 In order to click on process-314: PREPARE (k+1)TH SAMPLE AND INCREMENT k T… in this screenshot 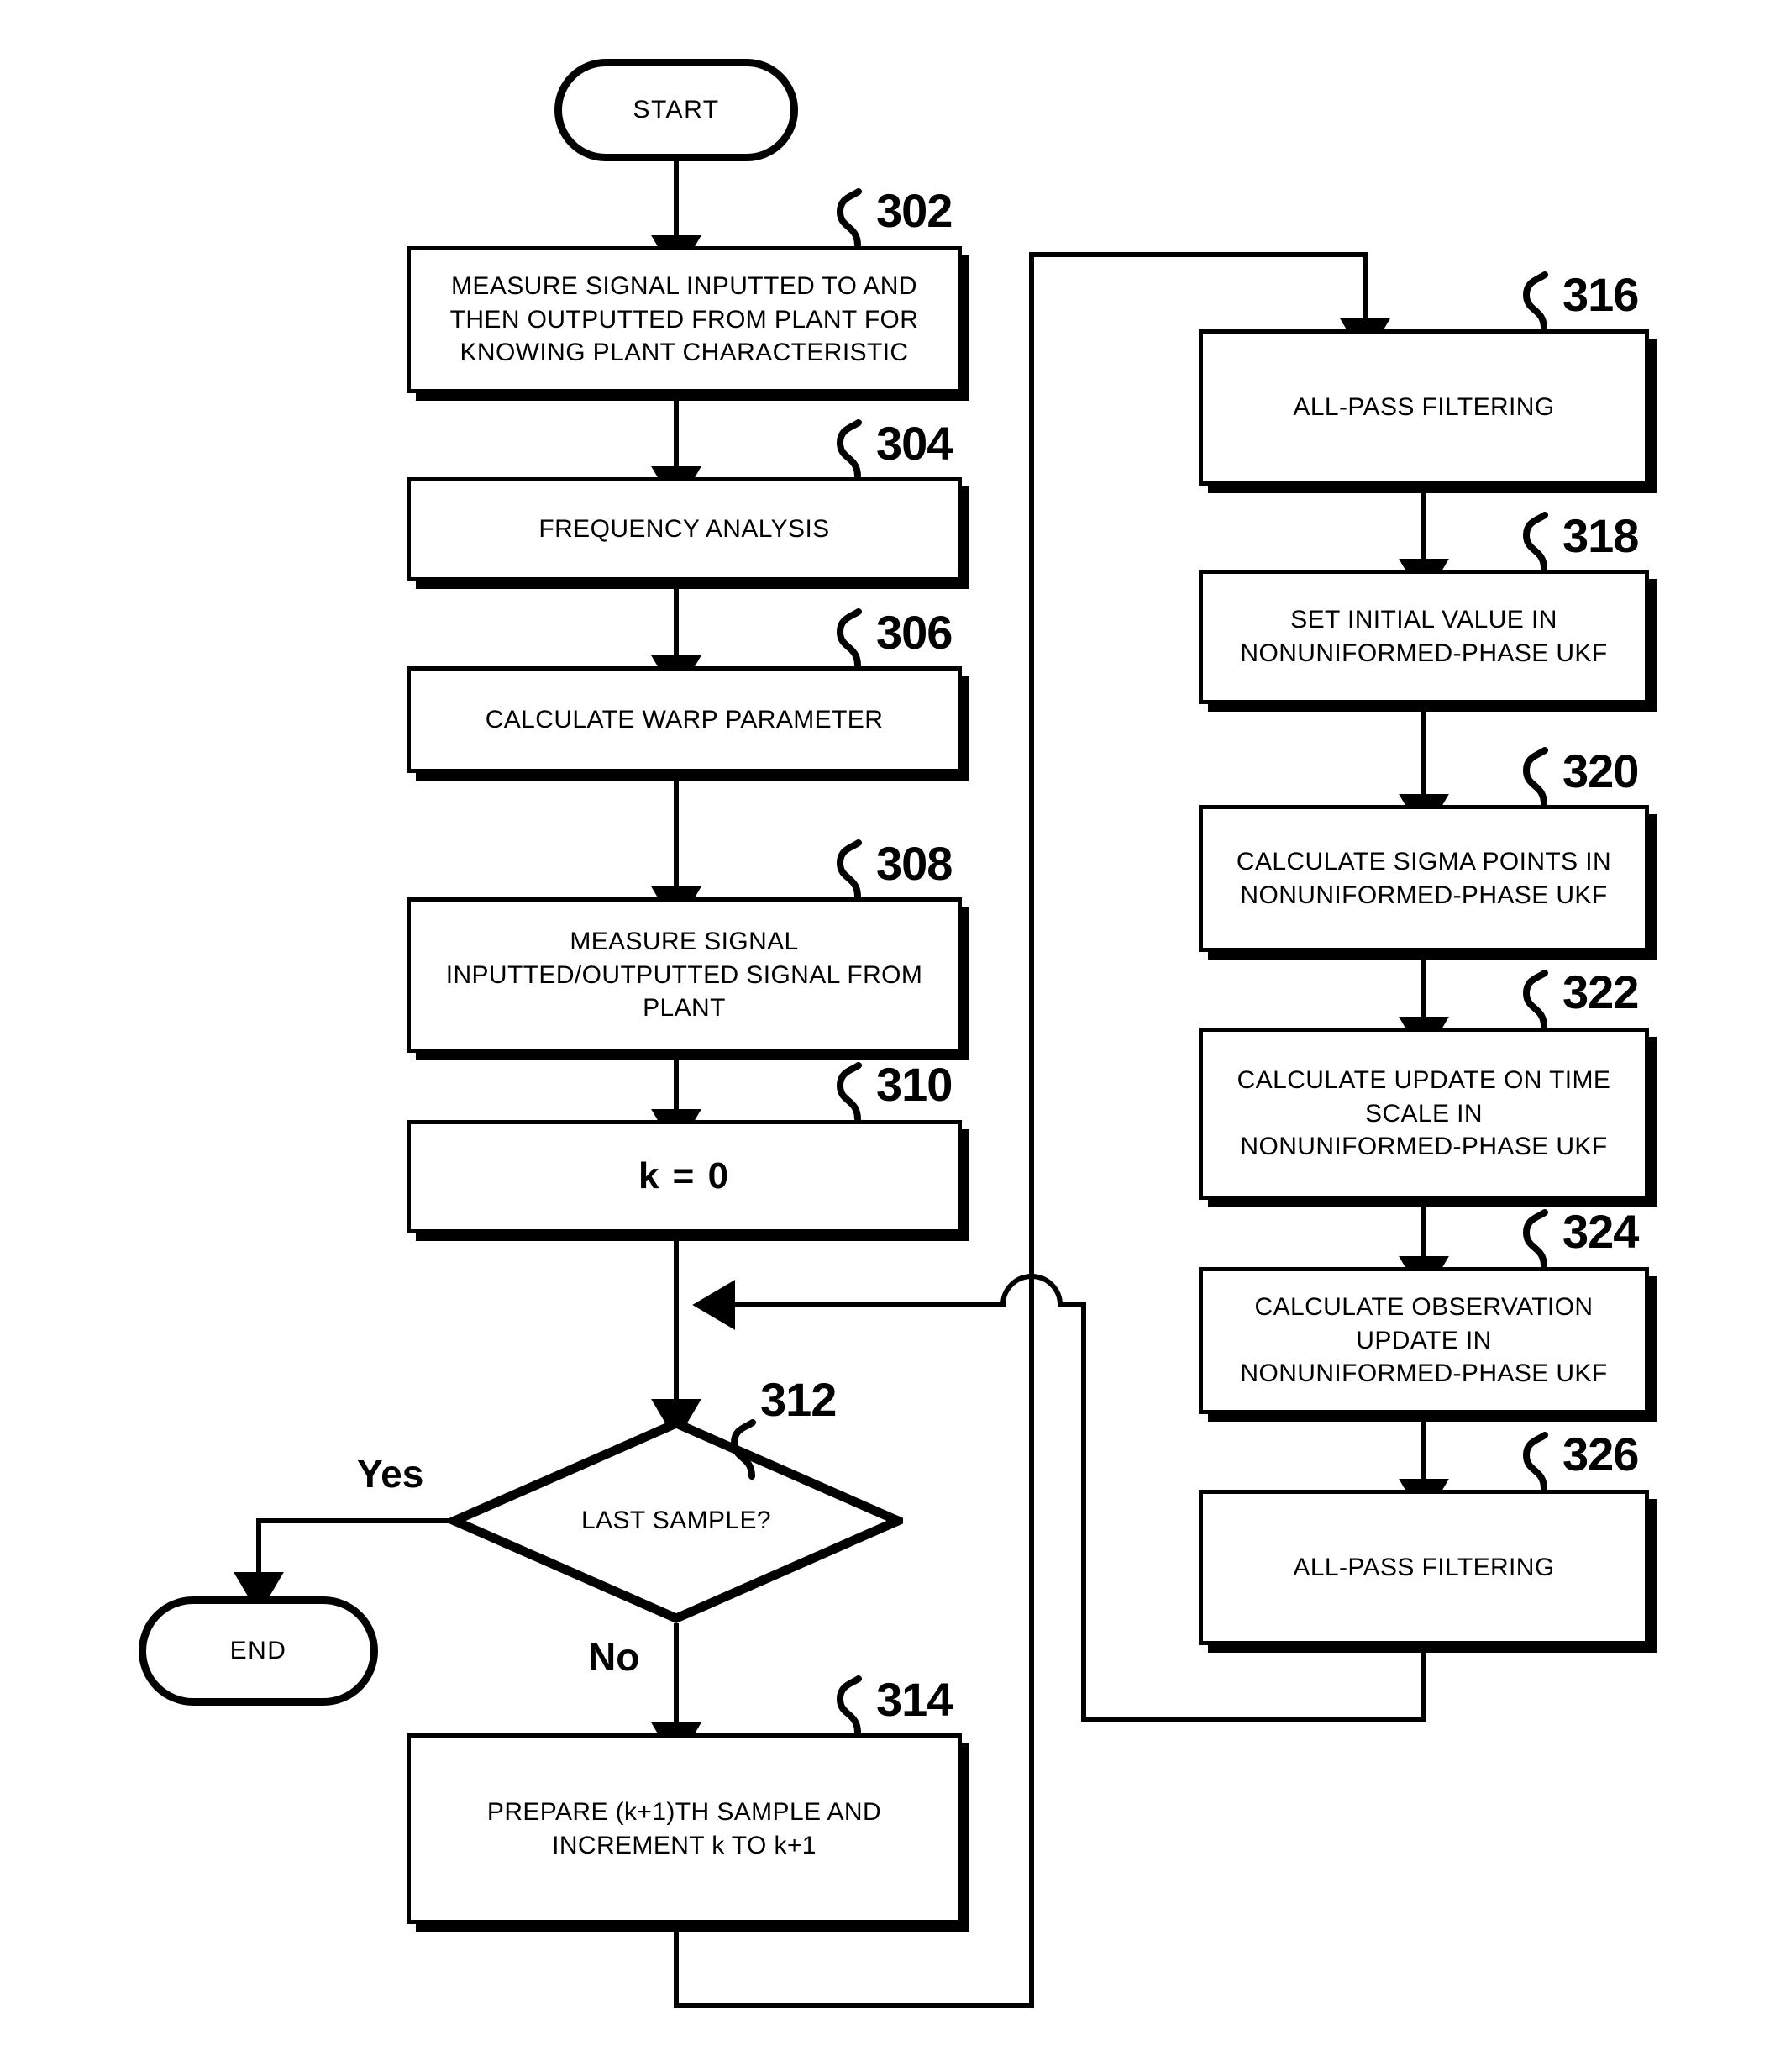, I will do `click(684, 1828)`.